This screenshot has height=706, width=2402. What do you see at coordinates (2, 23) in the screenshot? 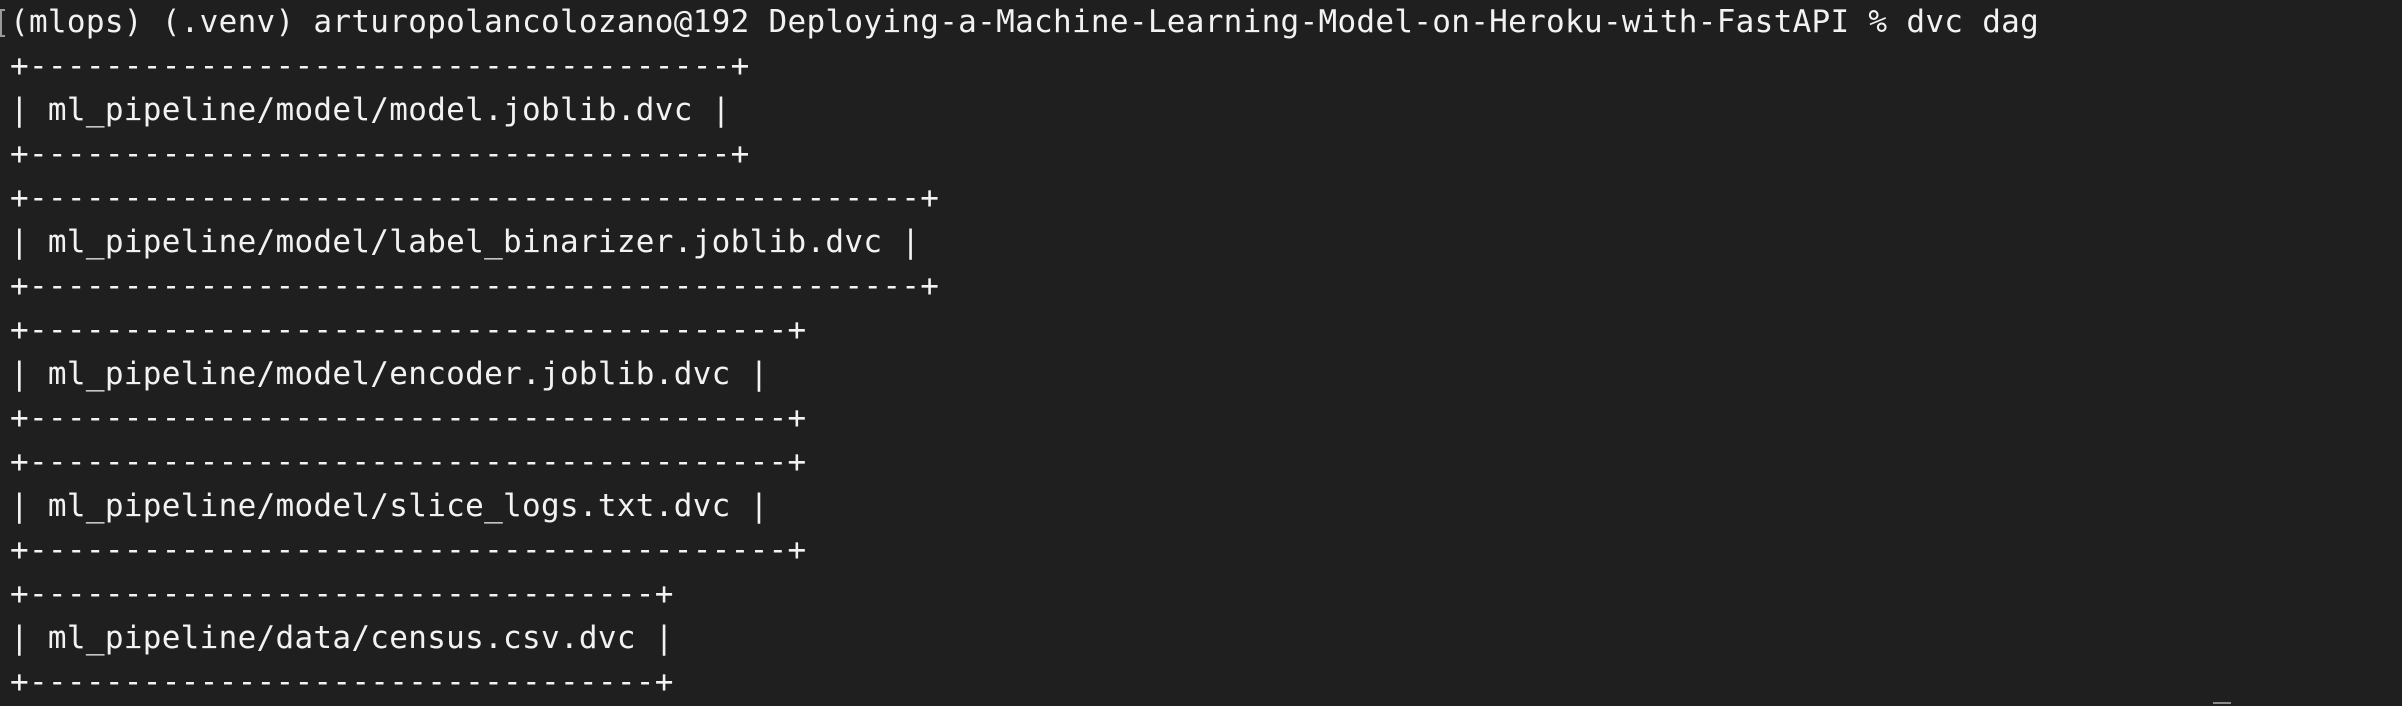
I see `line-marker-icon` at bounding box center [2, 23].